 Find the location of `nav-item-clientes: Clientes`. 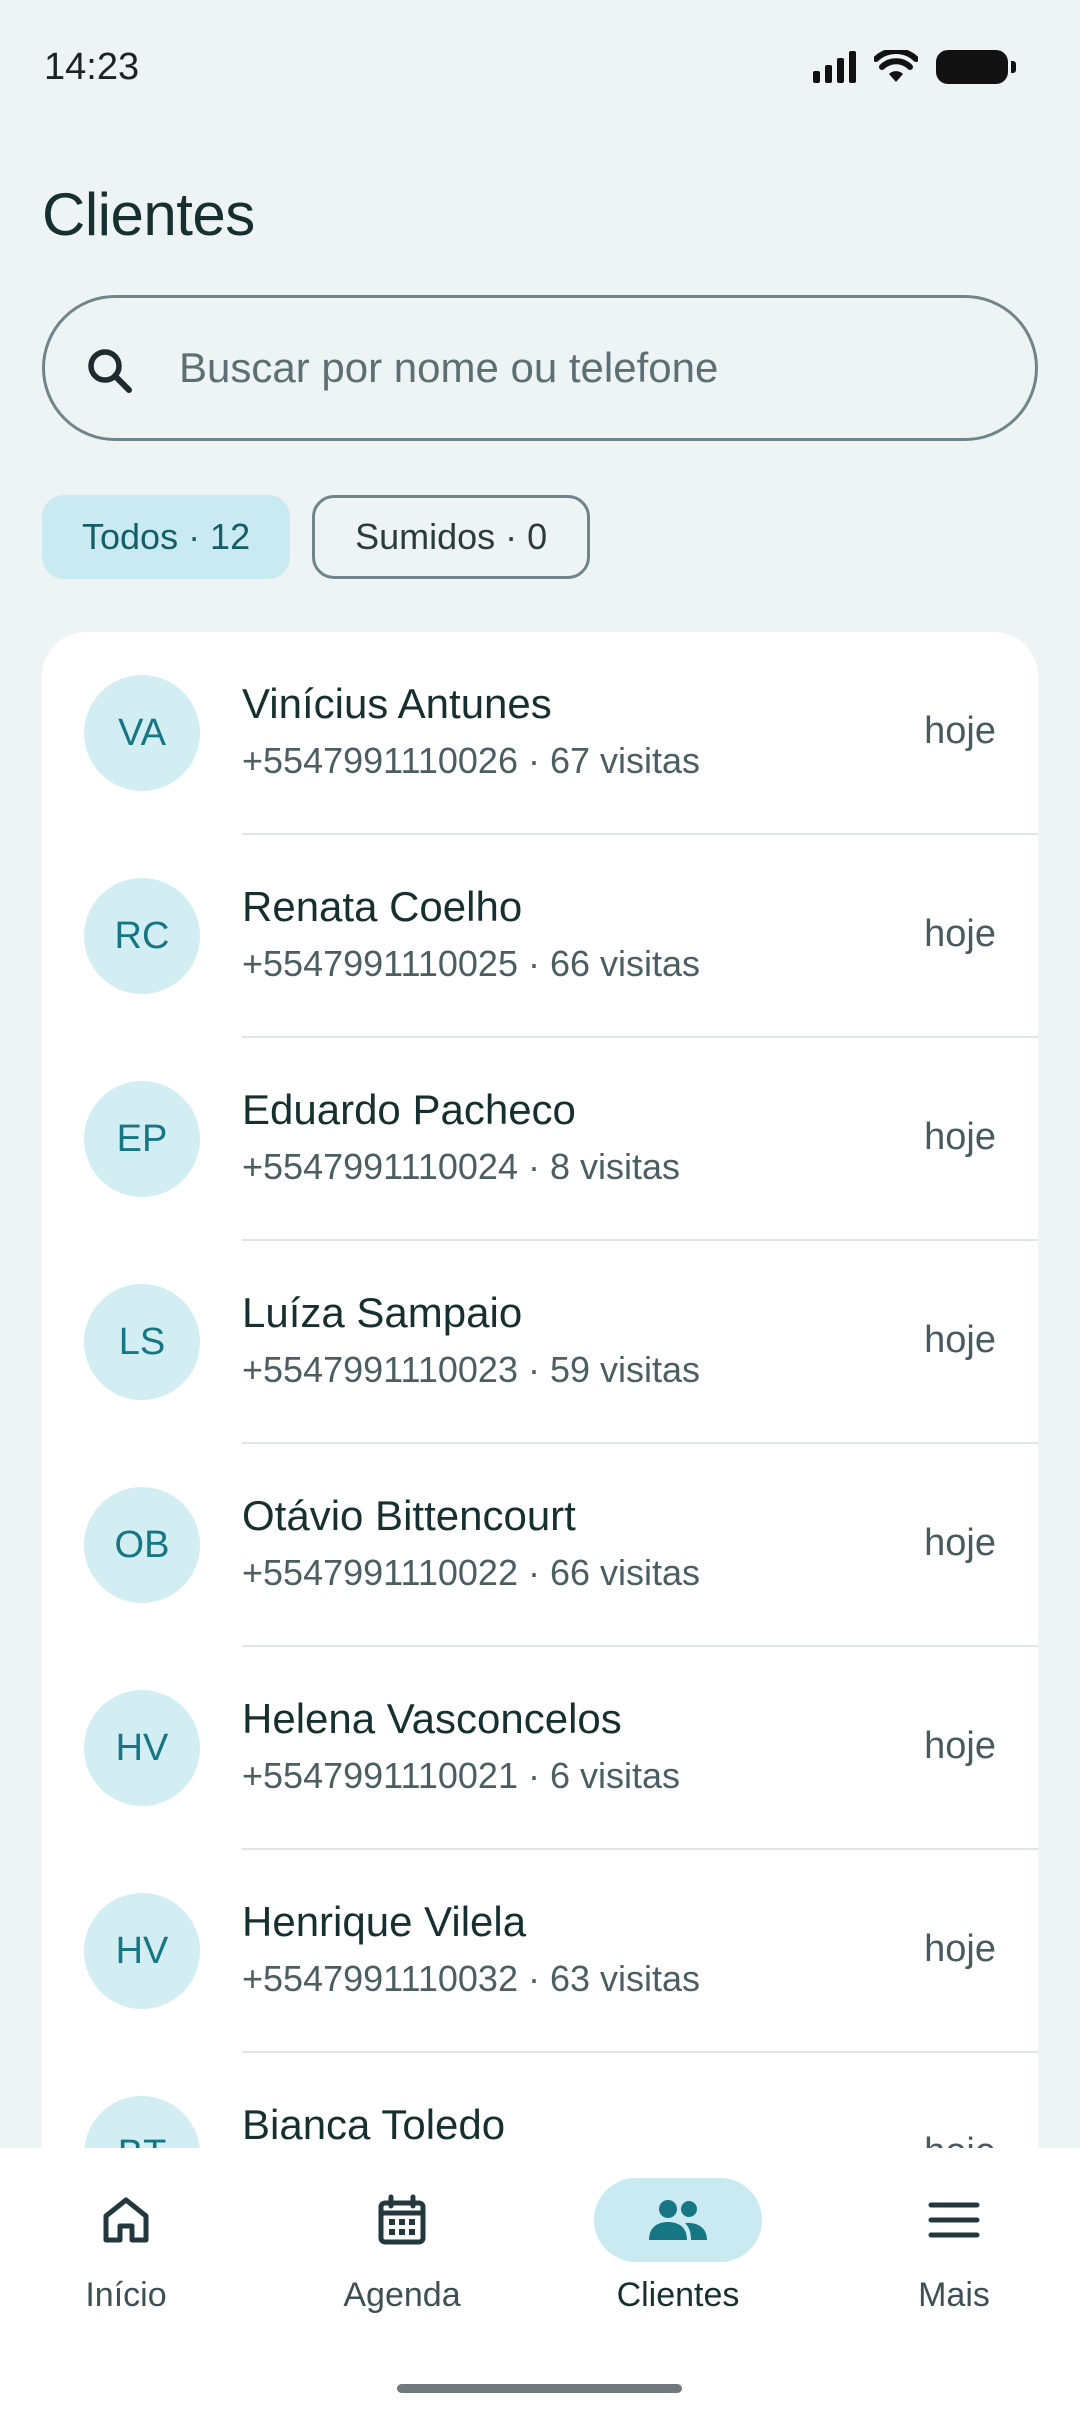

nav-item-clientes: Clientes is located at coordinates (678, 2263).